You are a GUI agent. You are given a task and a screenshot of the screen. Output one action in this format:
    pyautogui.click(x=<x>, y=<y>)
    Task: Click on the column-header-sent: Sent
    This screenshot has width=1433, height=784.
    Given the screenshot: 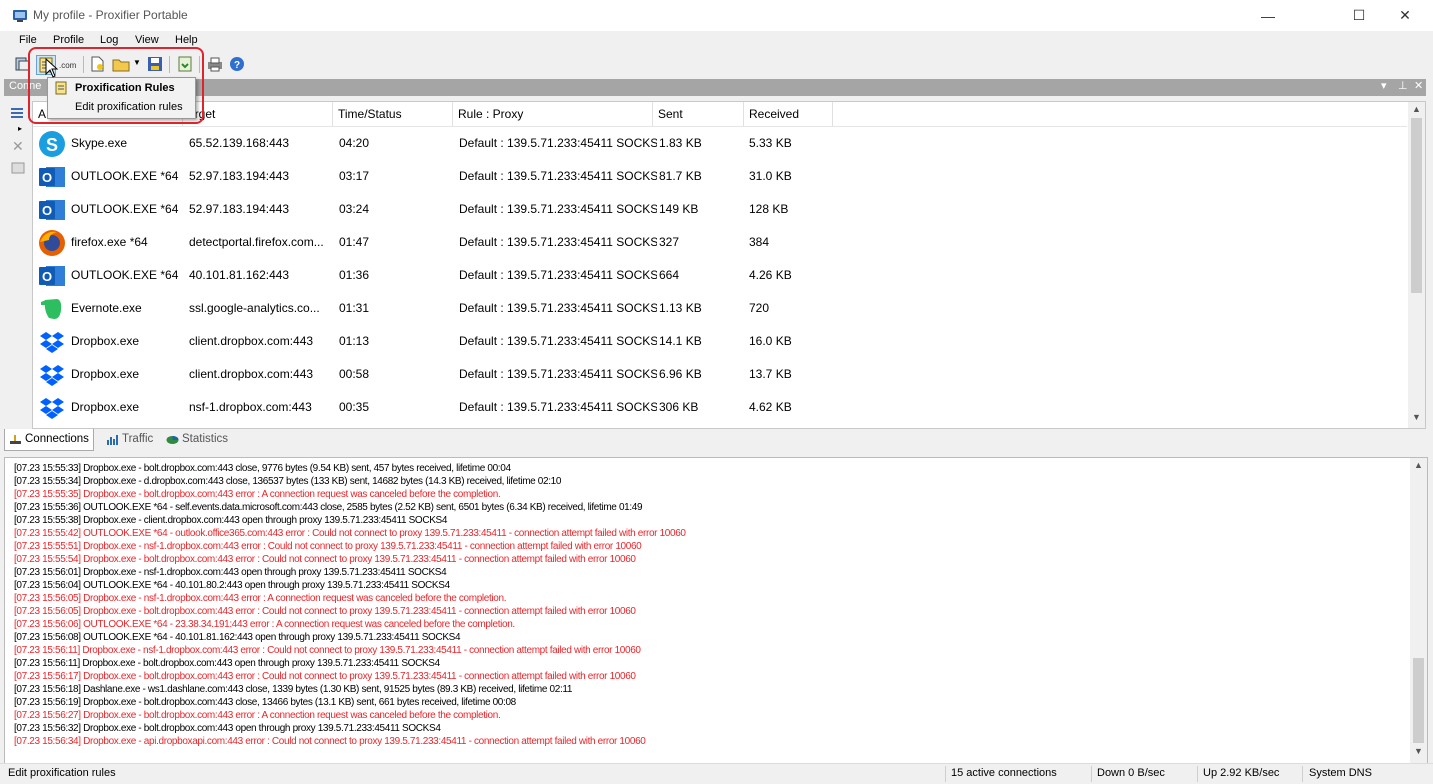 What is the action you would take?
    pyautogui.click(x=698, y=114)
    